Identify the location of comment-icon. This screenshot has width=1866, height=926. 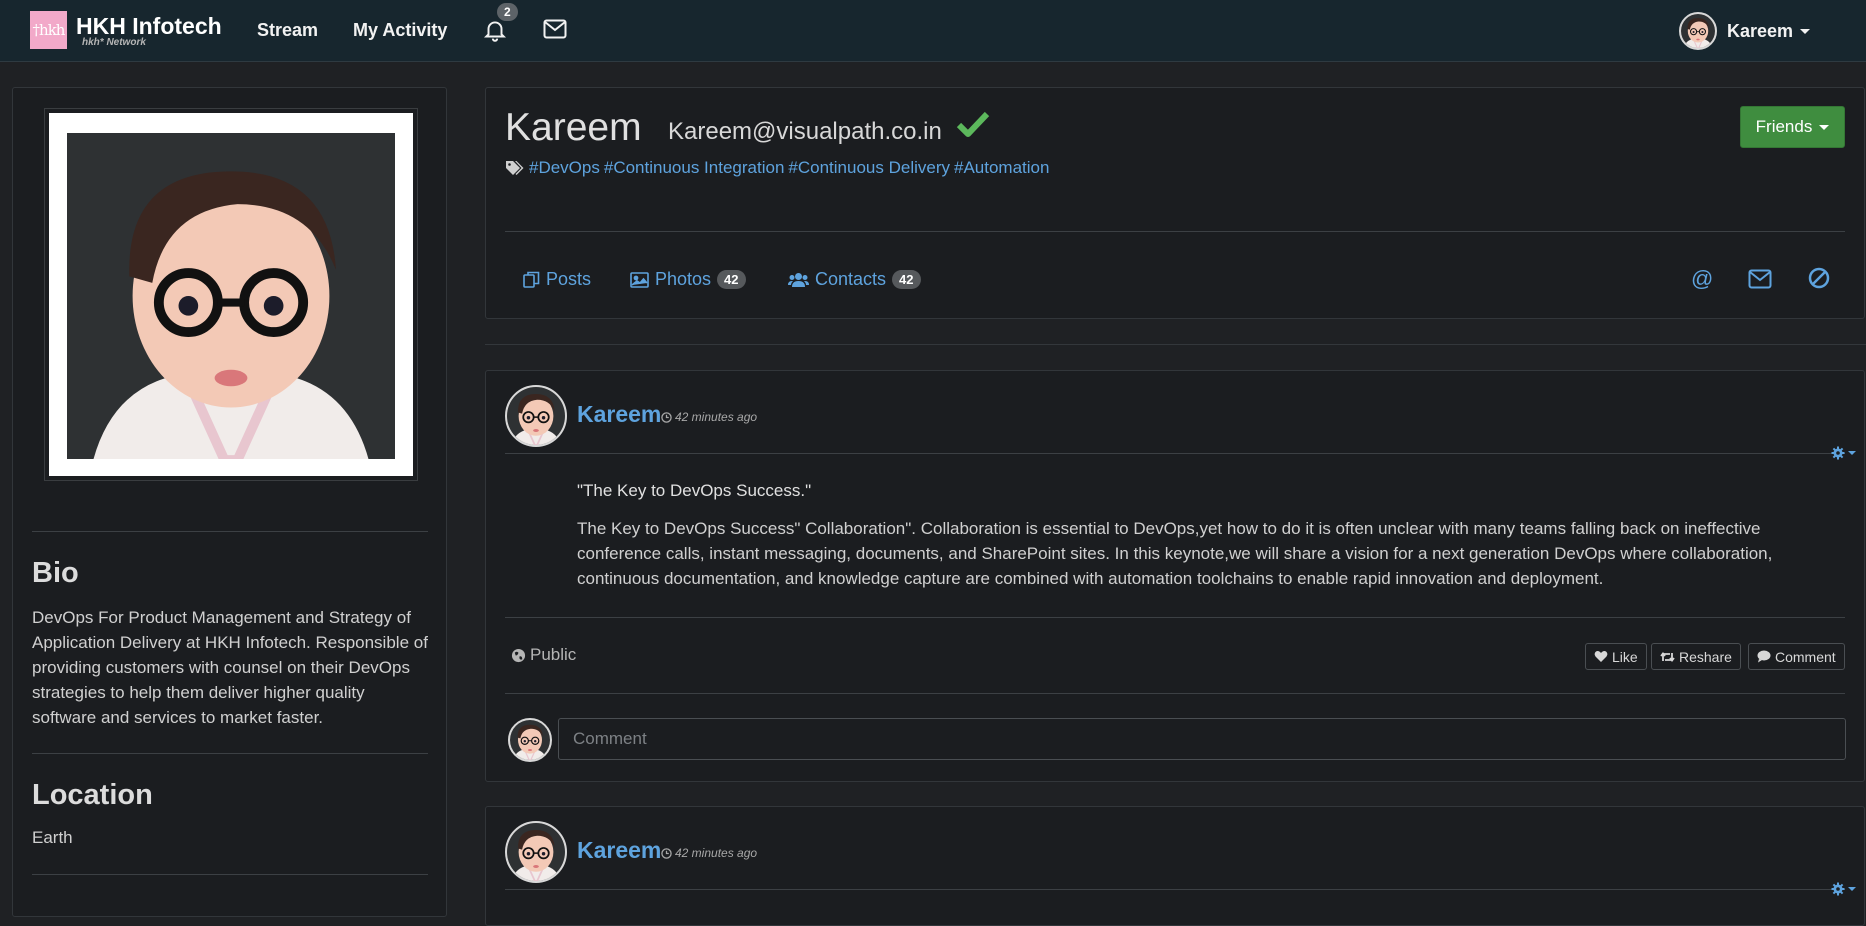
(1766, 656).